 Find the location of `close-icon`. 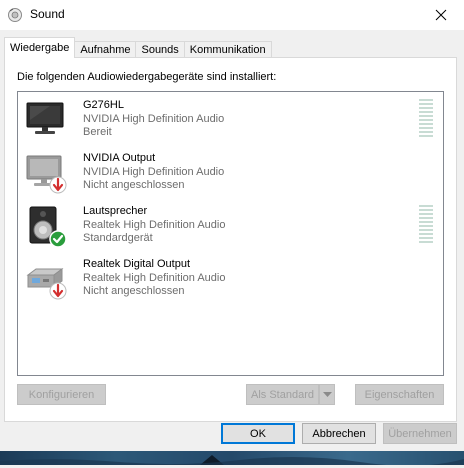

close-icon is located at coordinates (441, 15).